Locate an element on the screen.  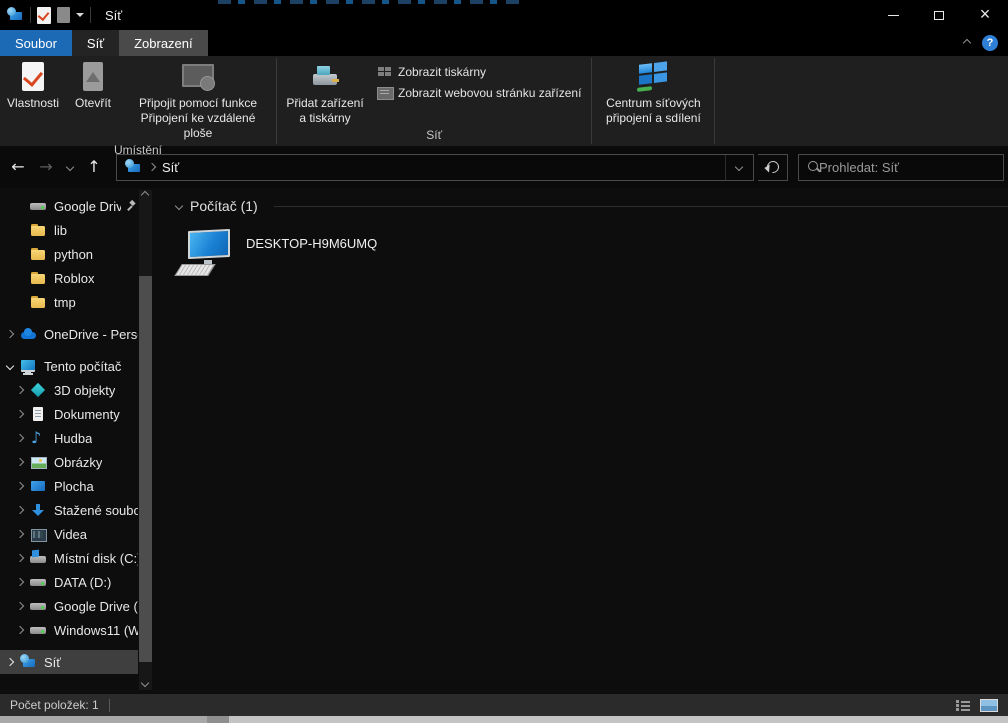
search-box is located at coordinates (901, 167).